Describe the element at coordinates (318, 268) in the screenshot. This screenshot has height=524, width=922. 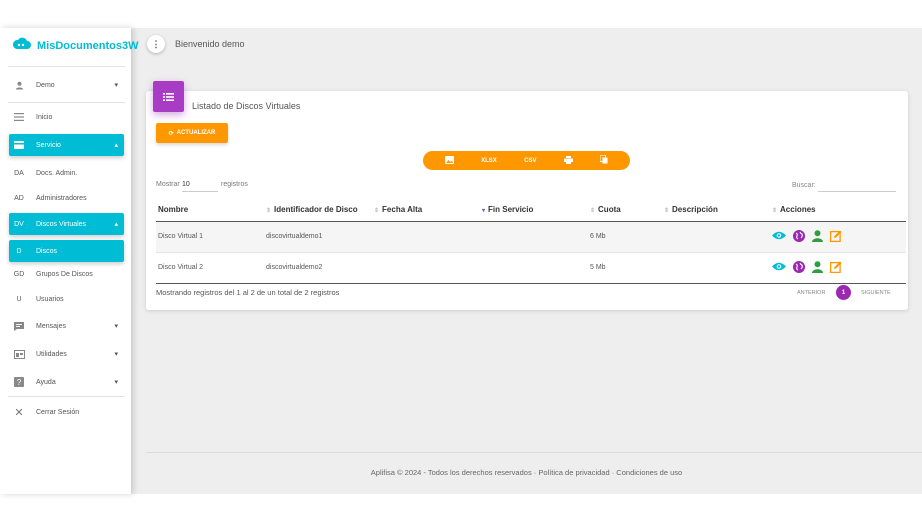
I see `cell-id: discovirtualdemo2` at that location.